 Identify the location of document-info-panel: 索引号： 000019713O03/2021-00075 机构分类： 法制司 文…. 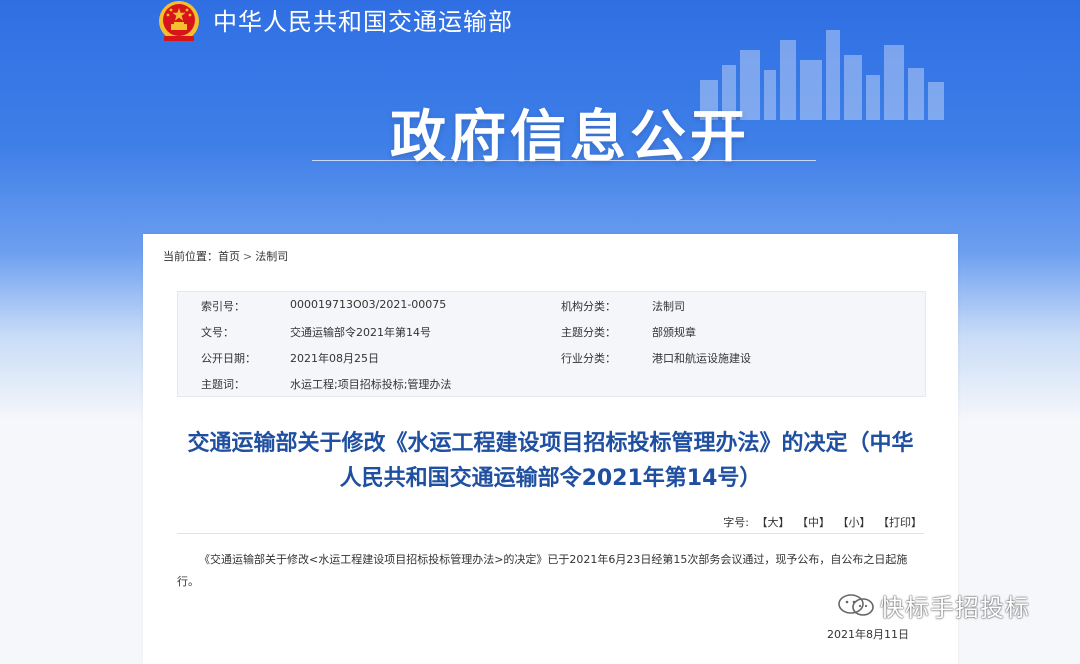
(551, 344).